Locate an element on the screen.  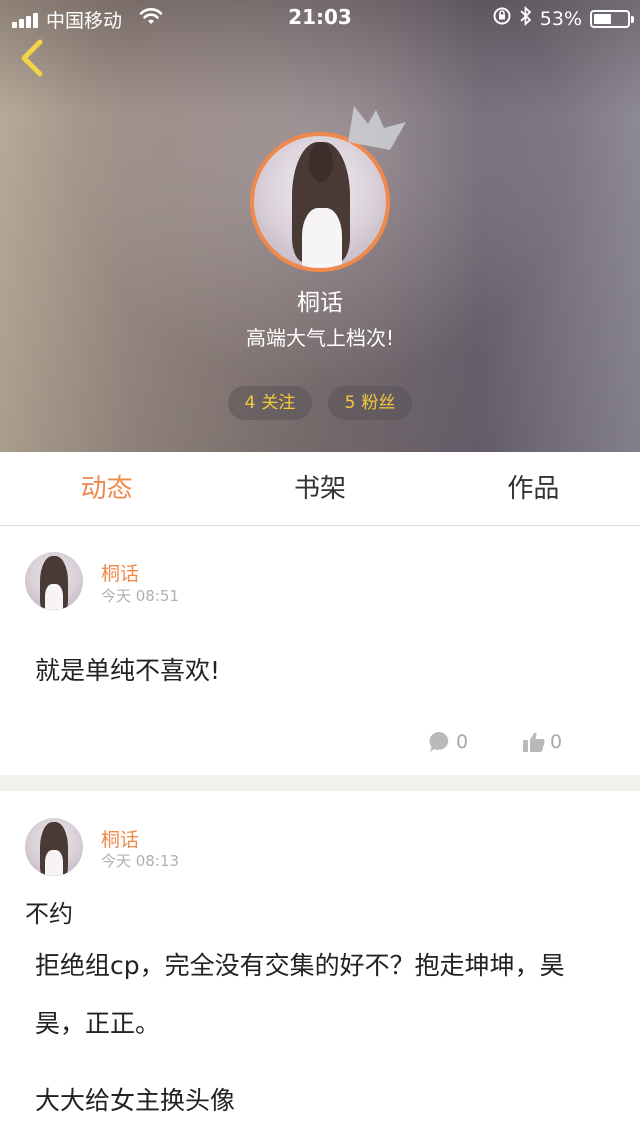
comment-count: 0 is located at coordinates (462, 742).